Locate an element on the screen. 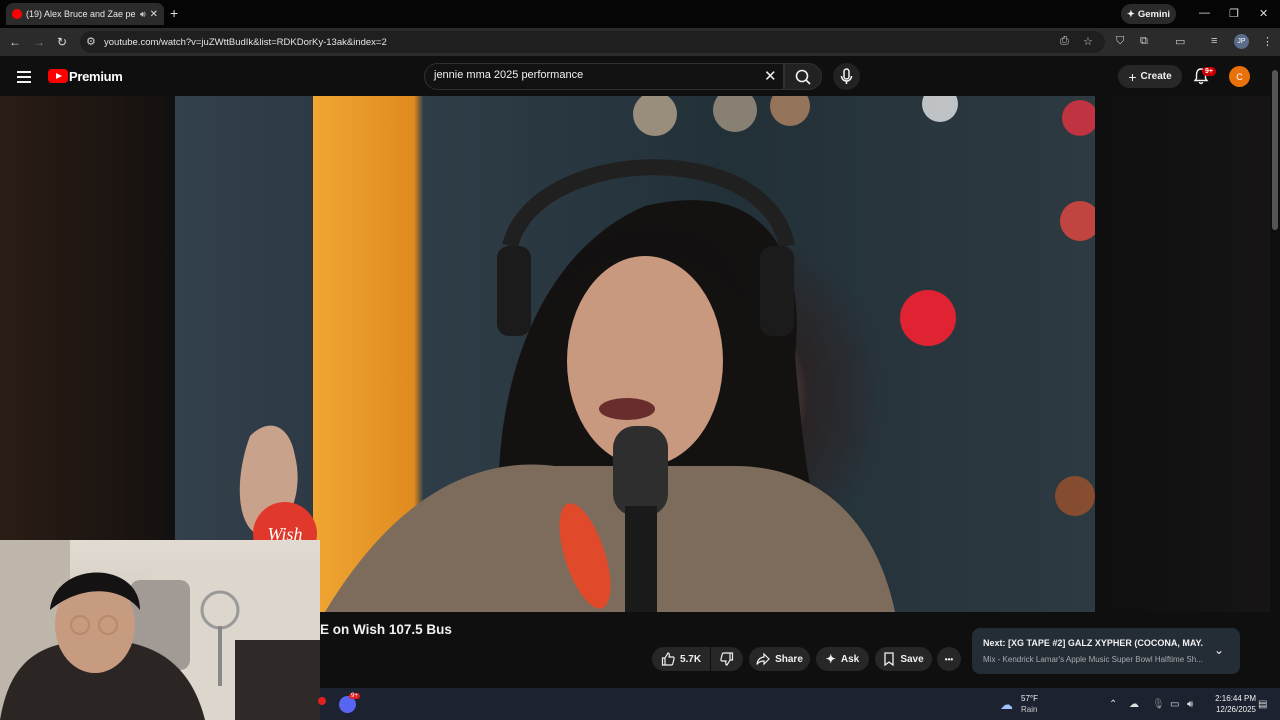 This screenshot has height=720, width=1280. create-label: Create is located at coordinates (1156, 76).